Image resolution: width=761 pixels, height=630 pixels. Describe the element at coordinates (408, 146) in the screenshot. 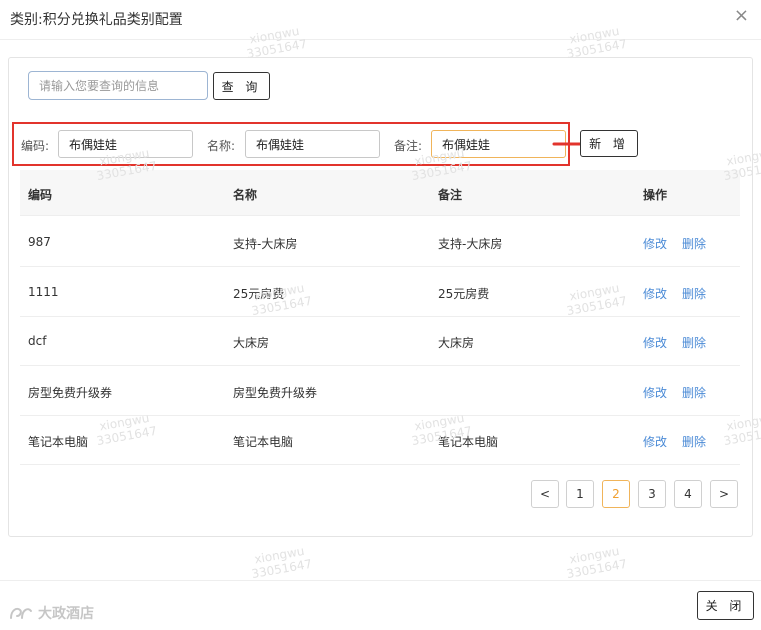

I see `remark-label: 备注:` at that location.